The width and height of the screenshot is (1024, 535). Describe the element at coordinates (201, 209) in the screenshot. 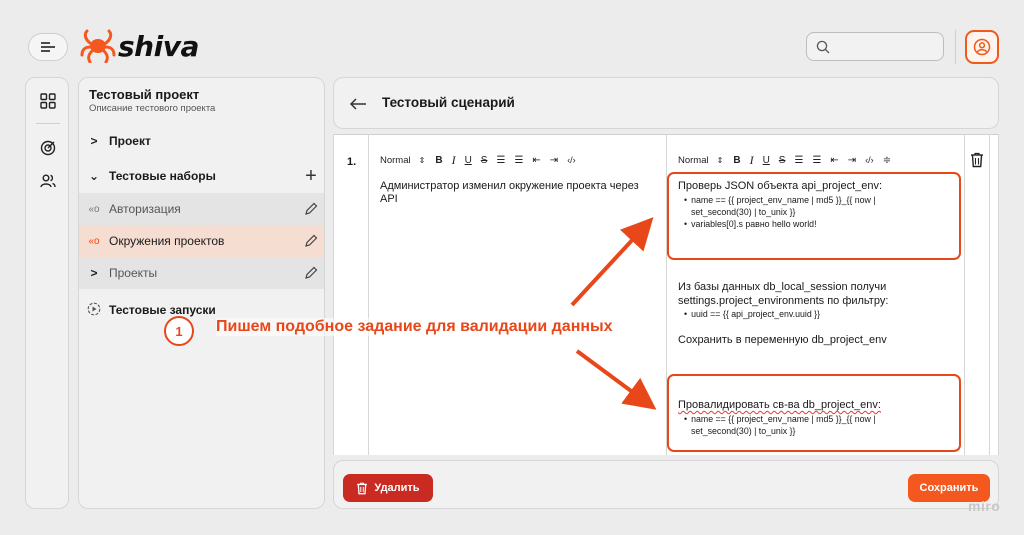

I see `tree-item-authorization: «o Авторизация` at that location.